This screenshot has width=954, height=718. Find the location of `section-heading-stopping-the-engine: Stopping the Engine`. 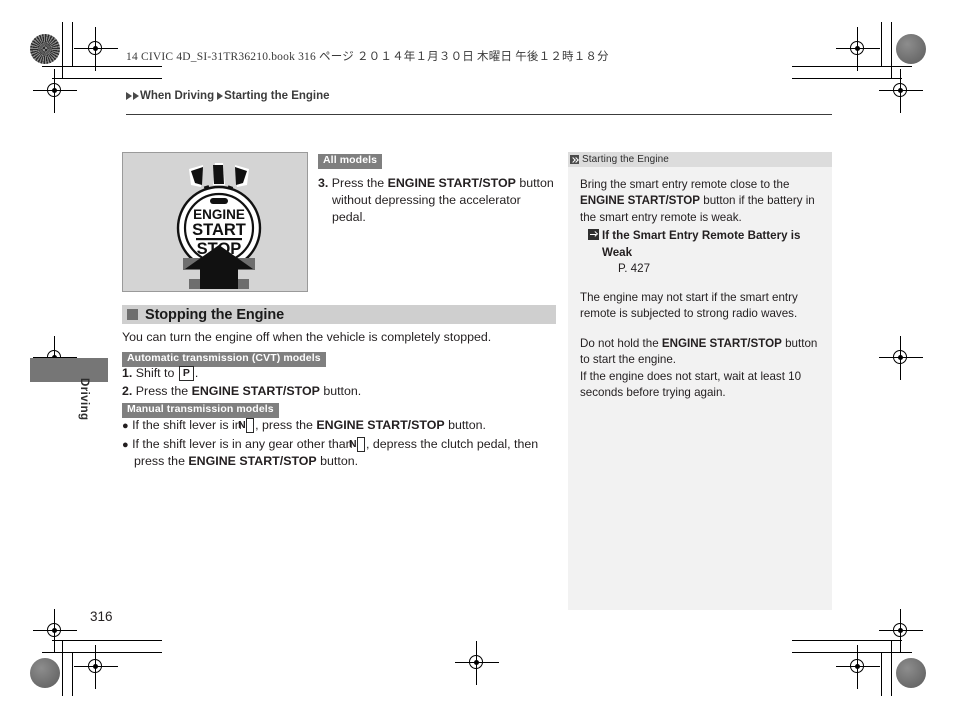

section-heading-stopping-the-engine: Stopping the Engine is located at coordinates (339, 314).